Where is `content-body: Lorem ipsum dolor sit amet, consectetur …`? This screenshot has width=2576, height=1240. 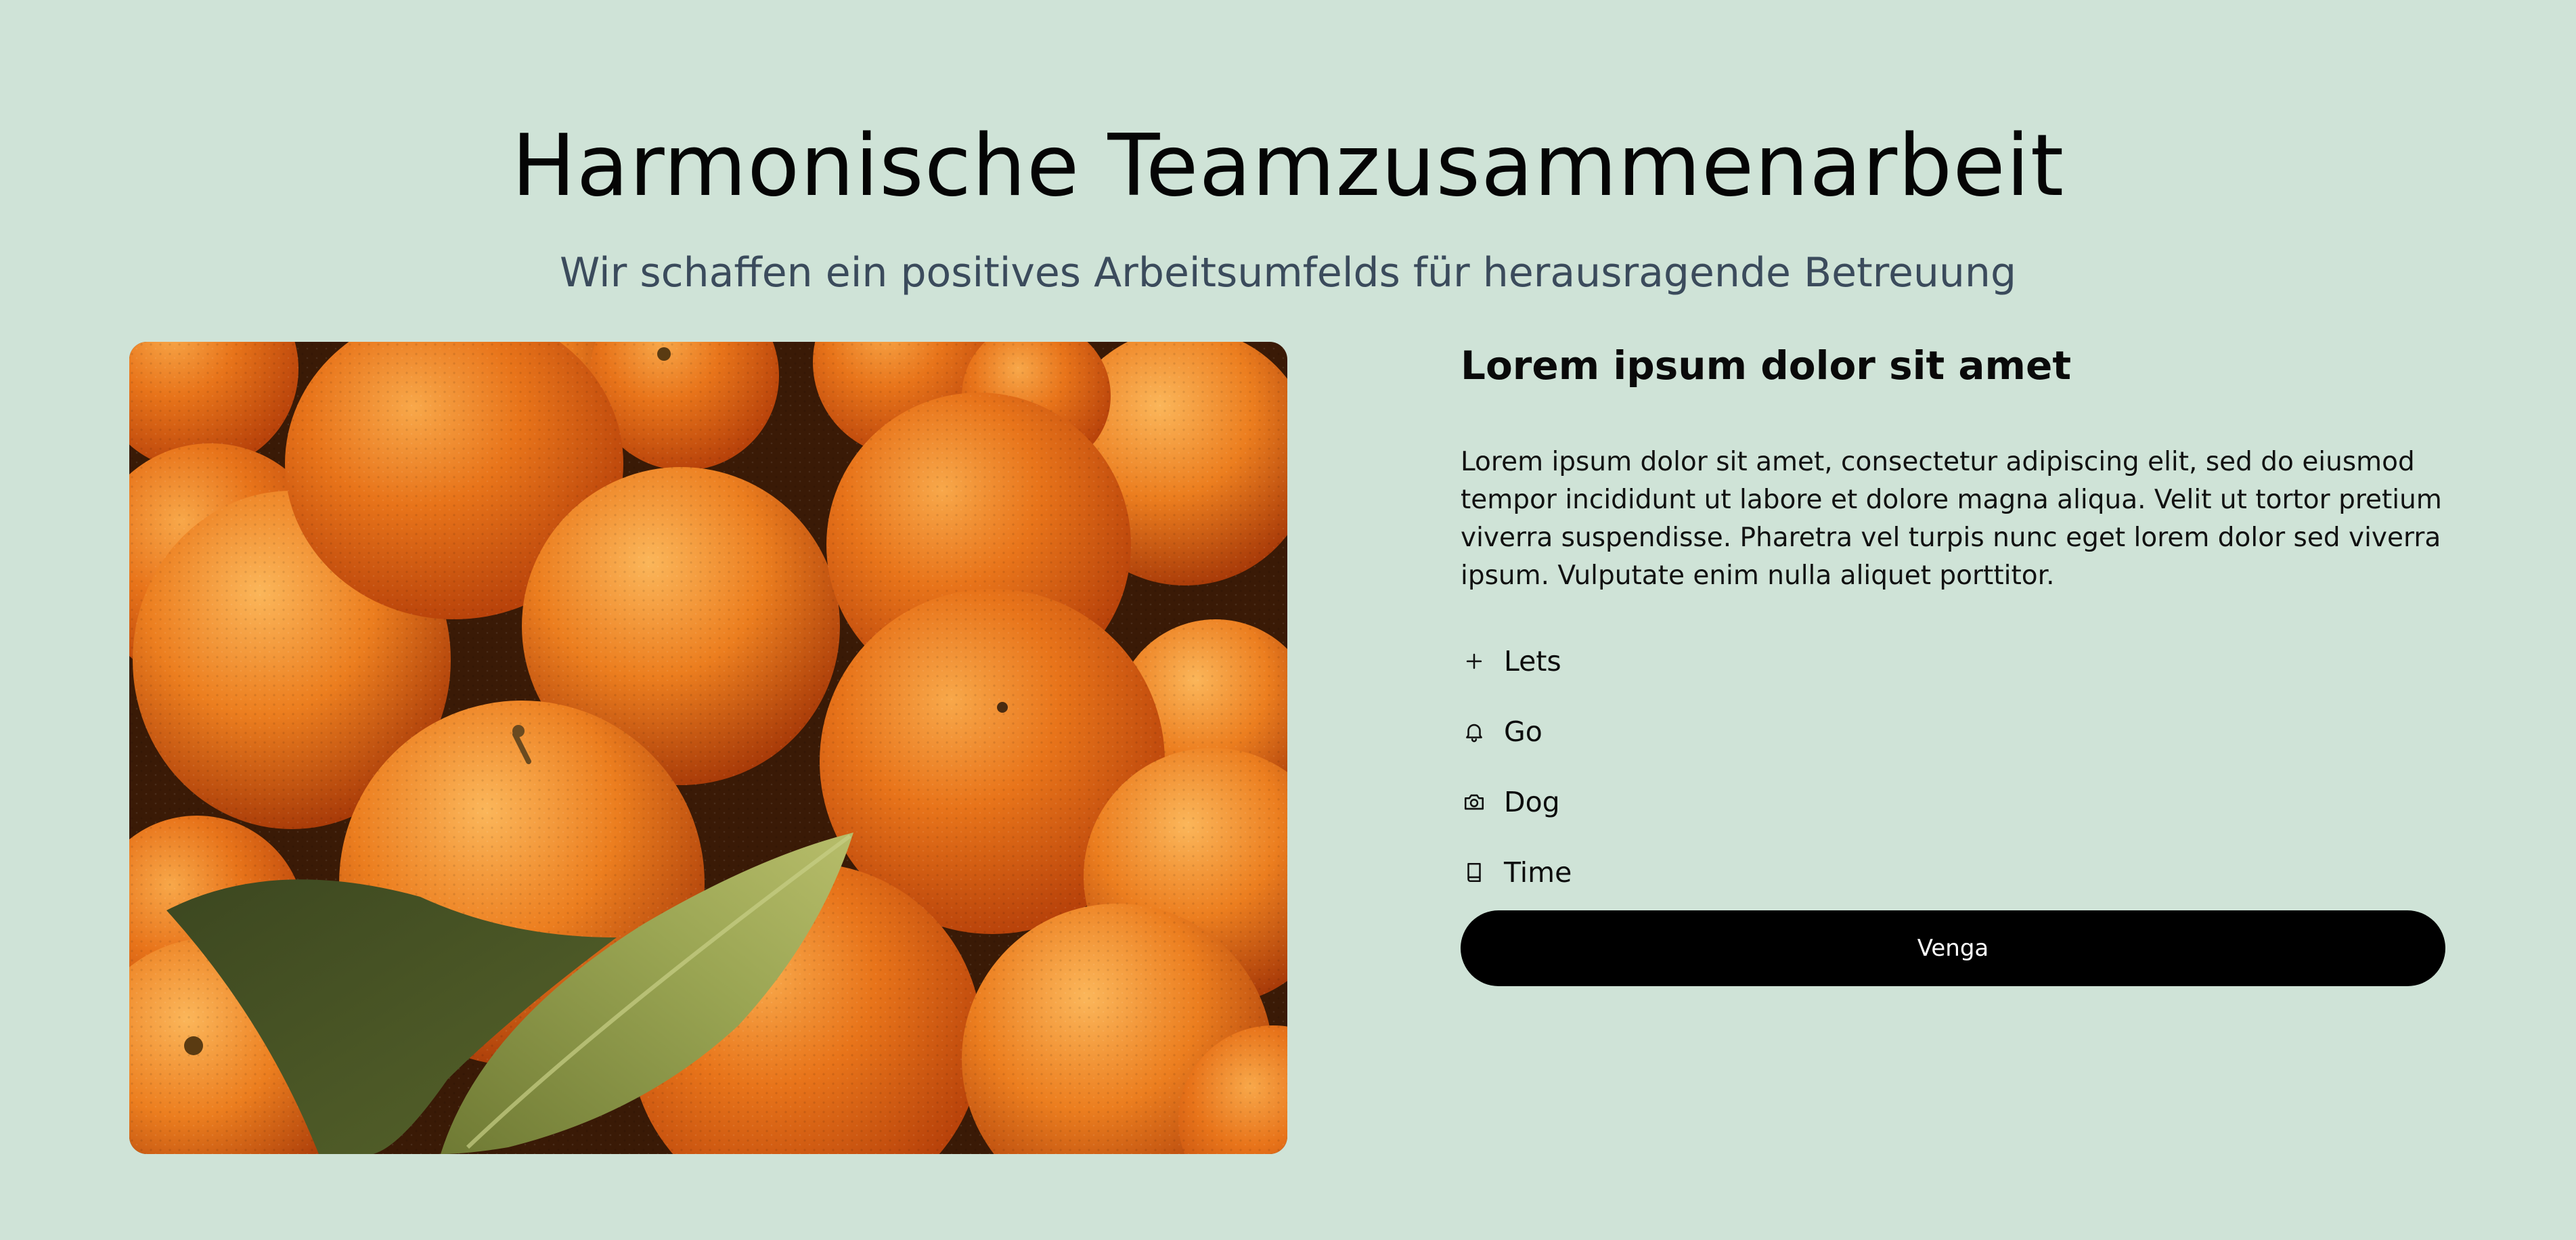
content-body: Lorem ipsum dolor sit amet, consectetur … is located at coordinates (1951, 519).